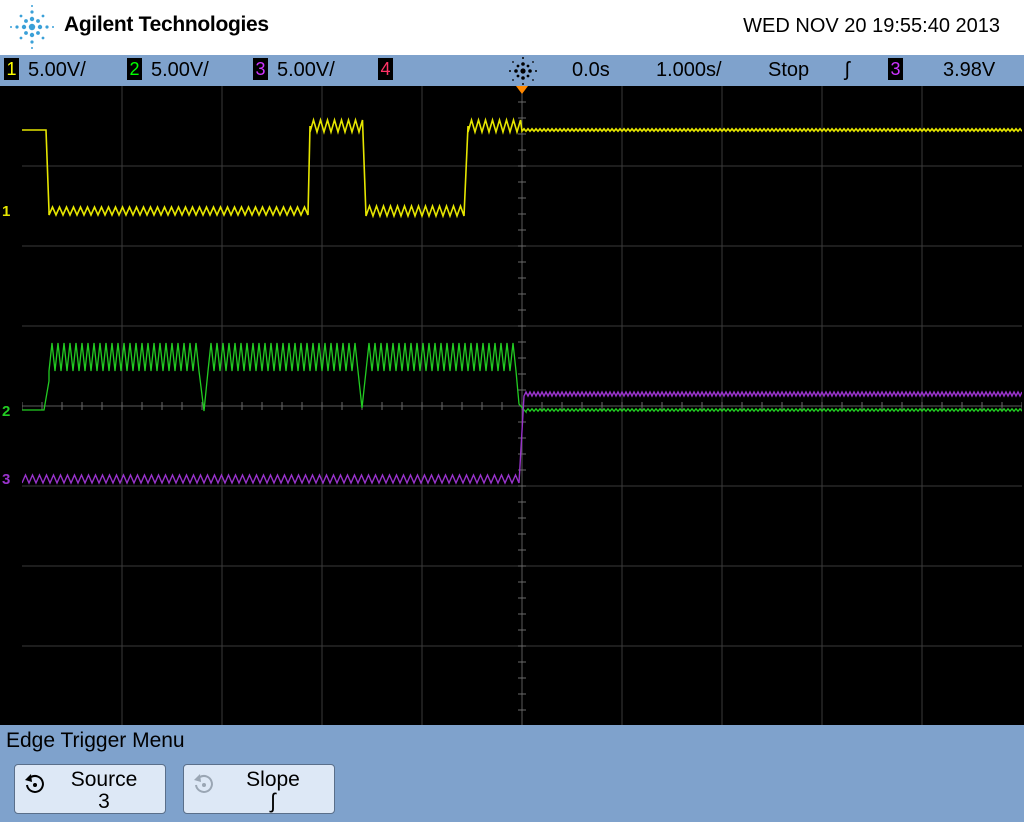  I want to click on trigger-position-marker, so click(522, 90).